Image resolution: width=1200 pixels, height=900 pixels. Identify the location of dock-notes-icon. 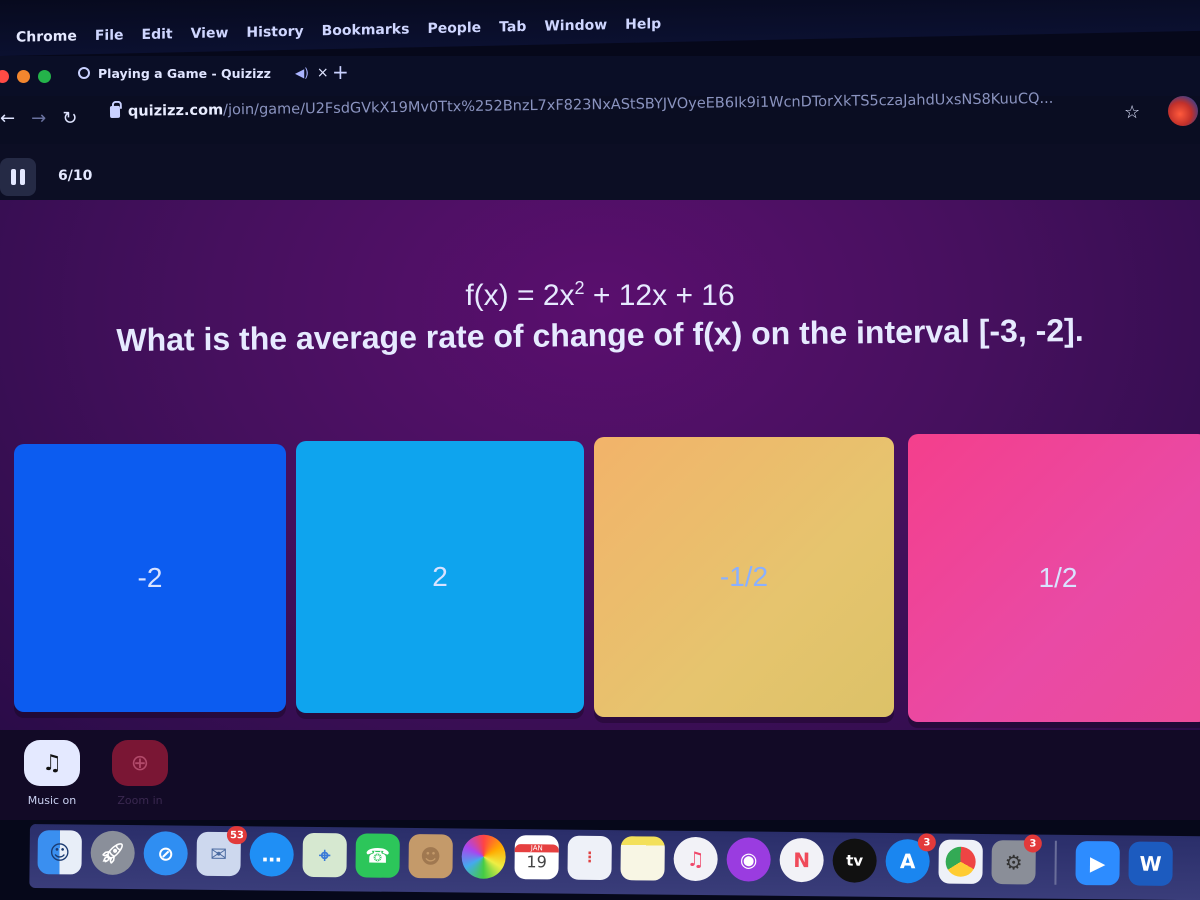
(642, 858).